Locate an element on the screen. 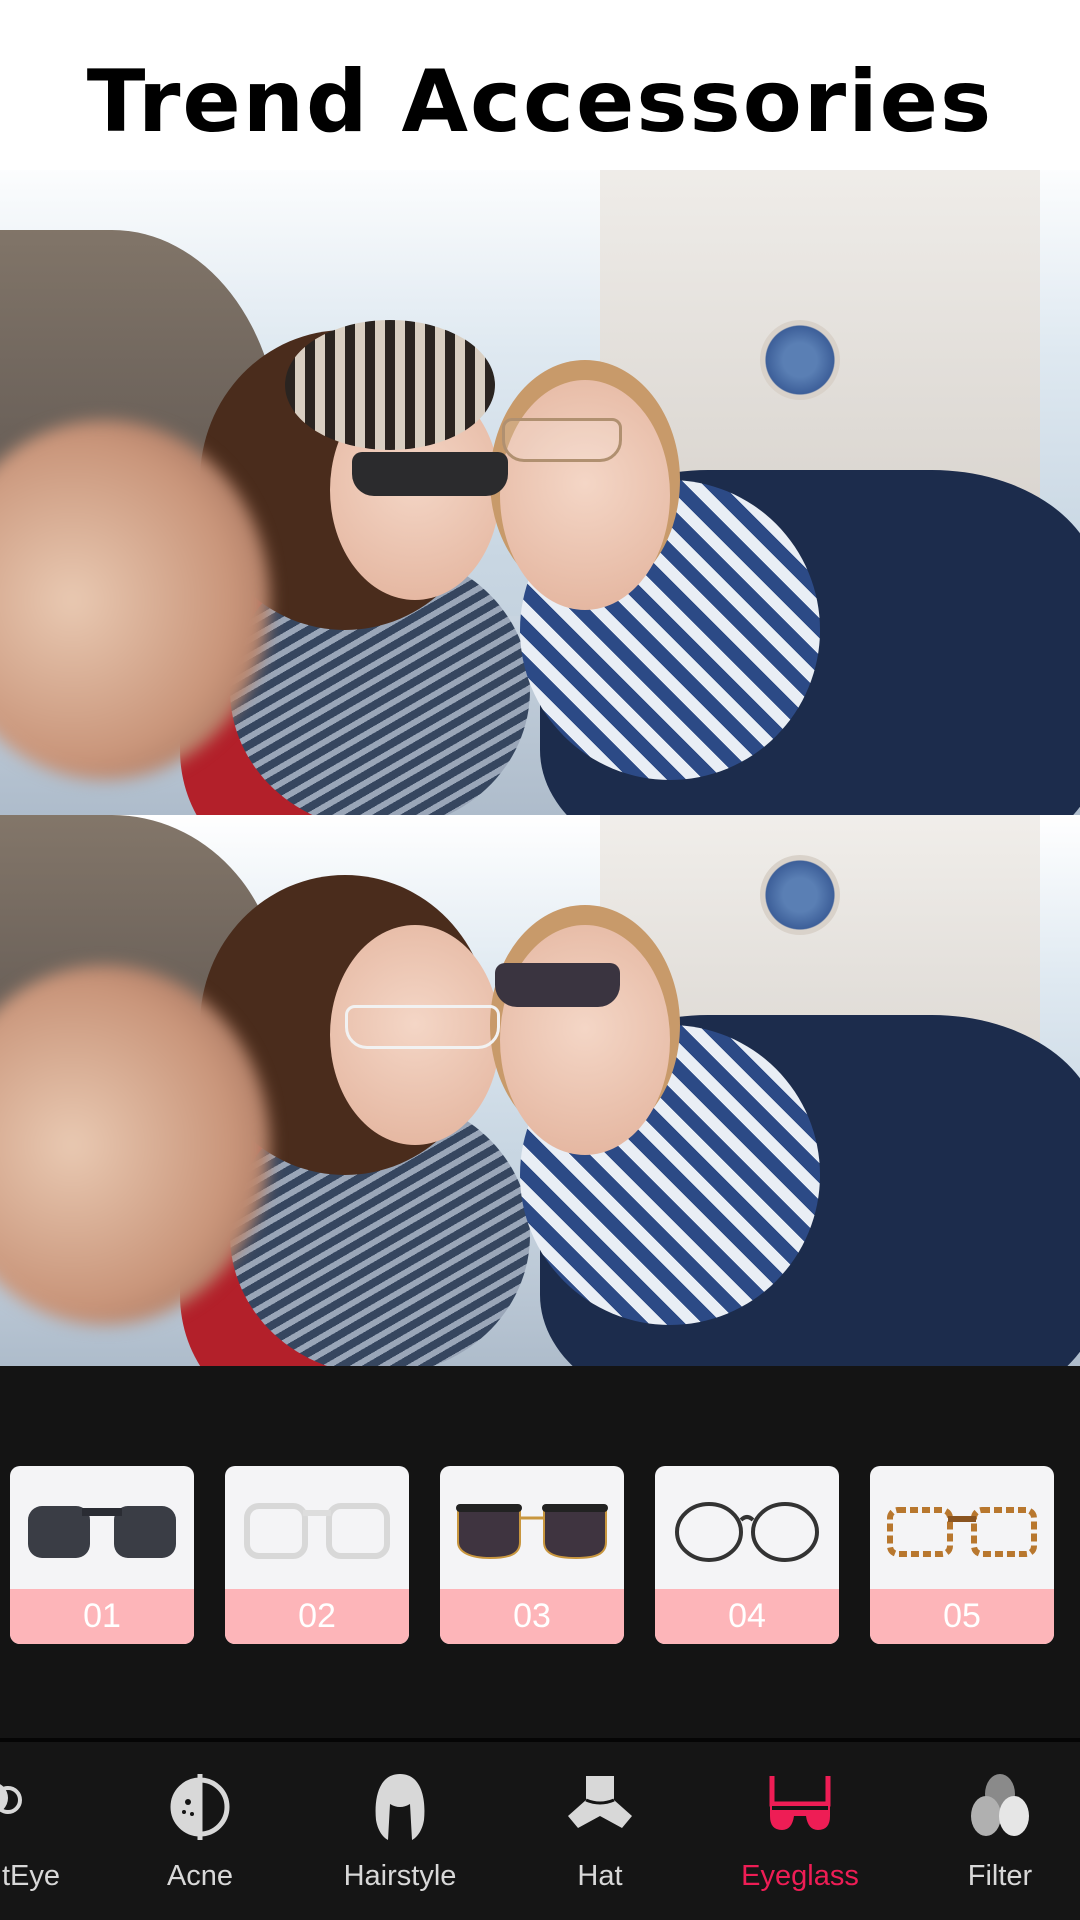 The height and width of the screenshot is (1920, 1080). round-glasses-icon is located at coordinates (747, 1532).